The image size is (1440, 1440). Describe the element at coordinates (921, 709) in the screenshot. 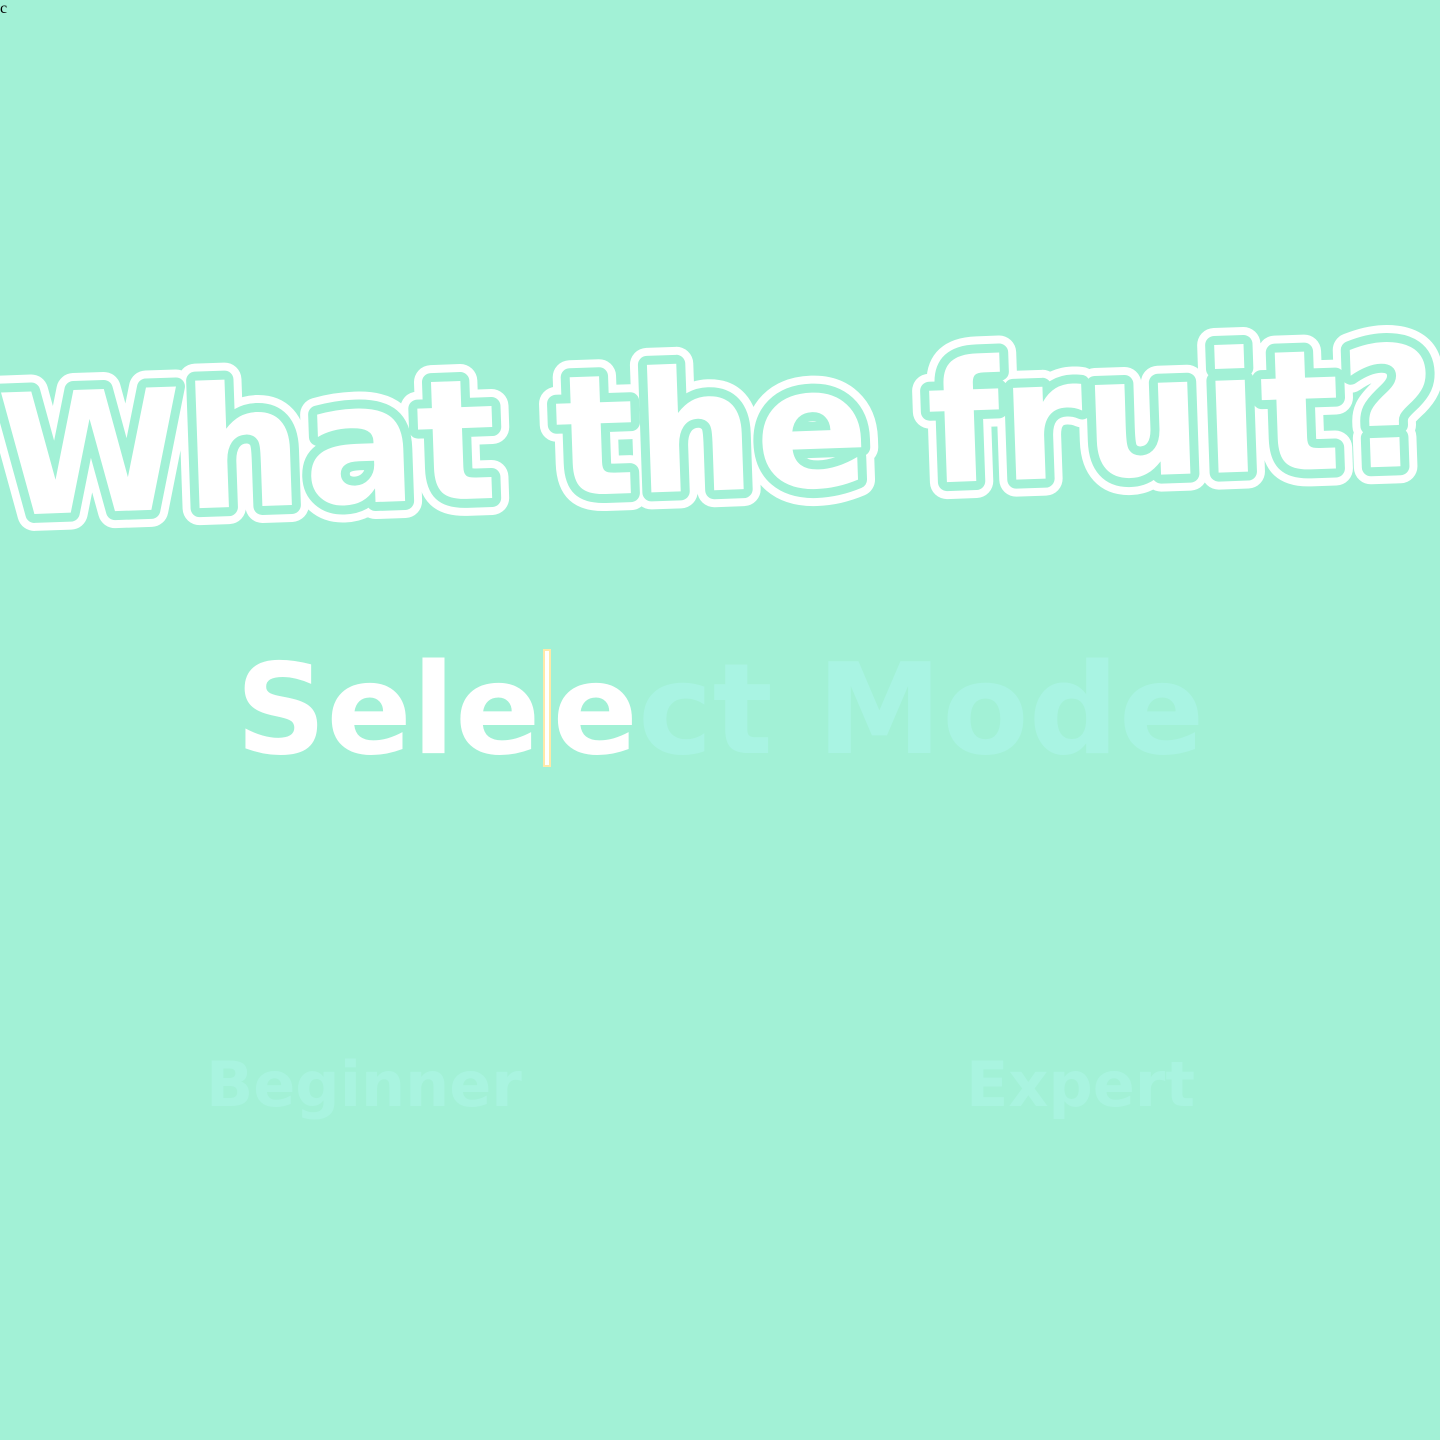

I see `heading-remaining-text: ct Mode` at that location.